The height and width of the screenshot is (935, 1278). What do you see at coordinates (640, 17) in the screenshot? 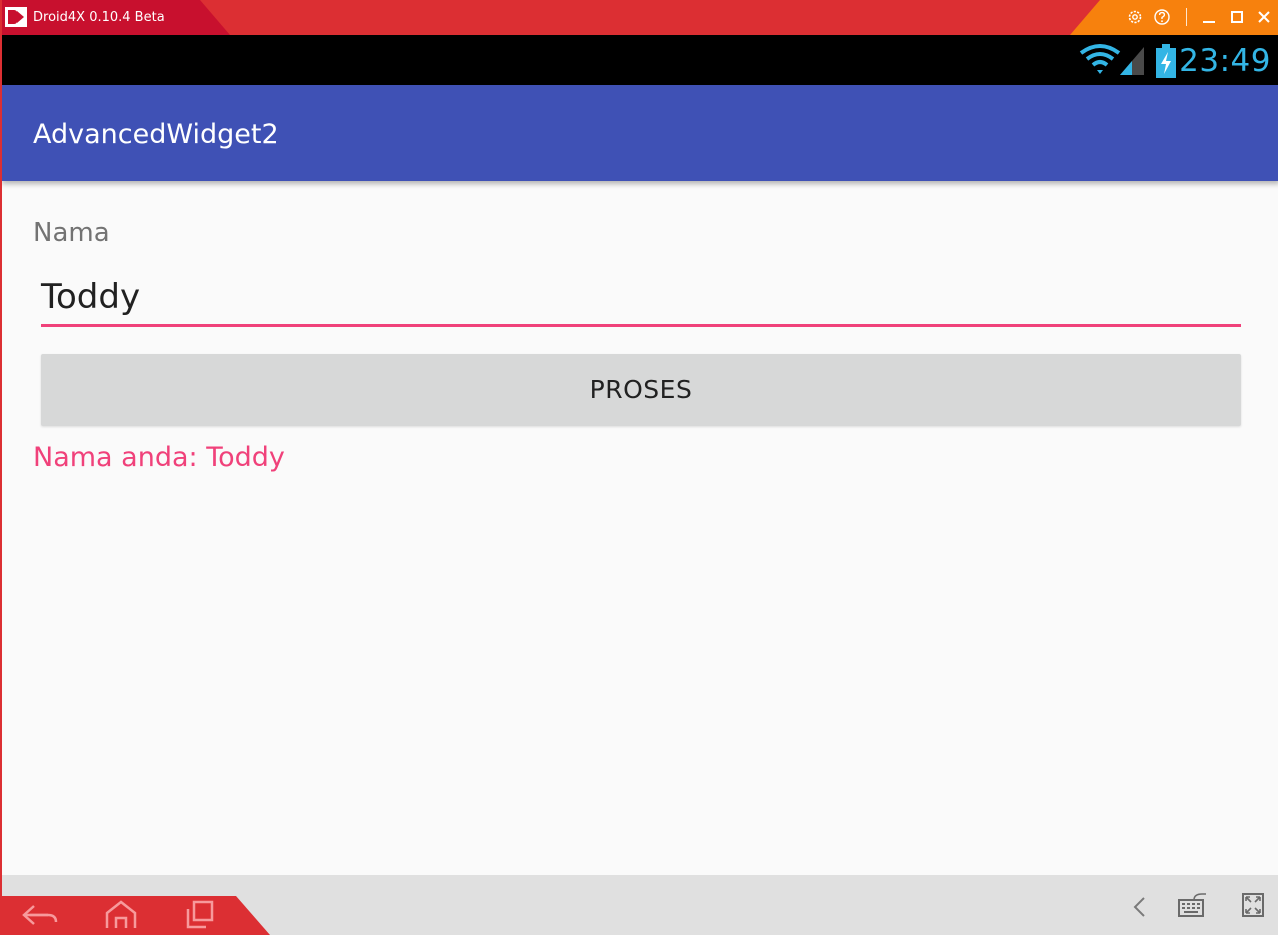
I see `emulator-titlebar: Droid4X 0.10.4 Beta` at bounding box center [640, 17].